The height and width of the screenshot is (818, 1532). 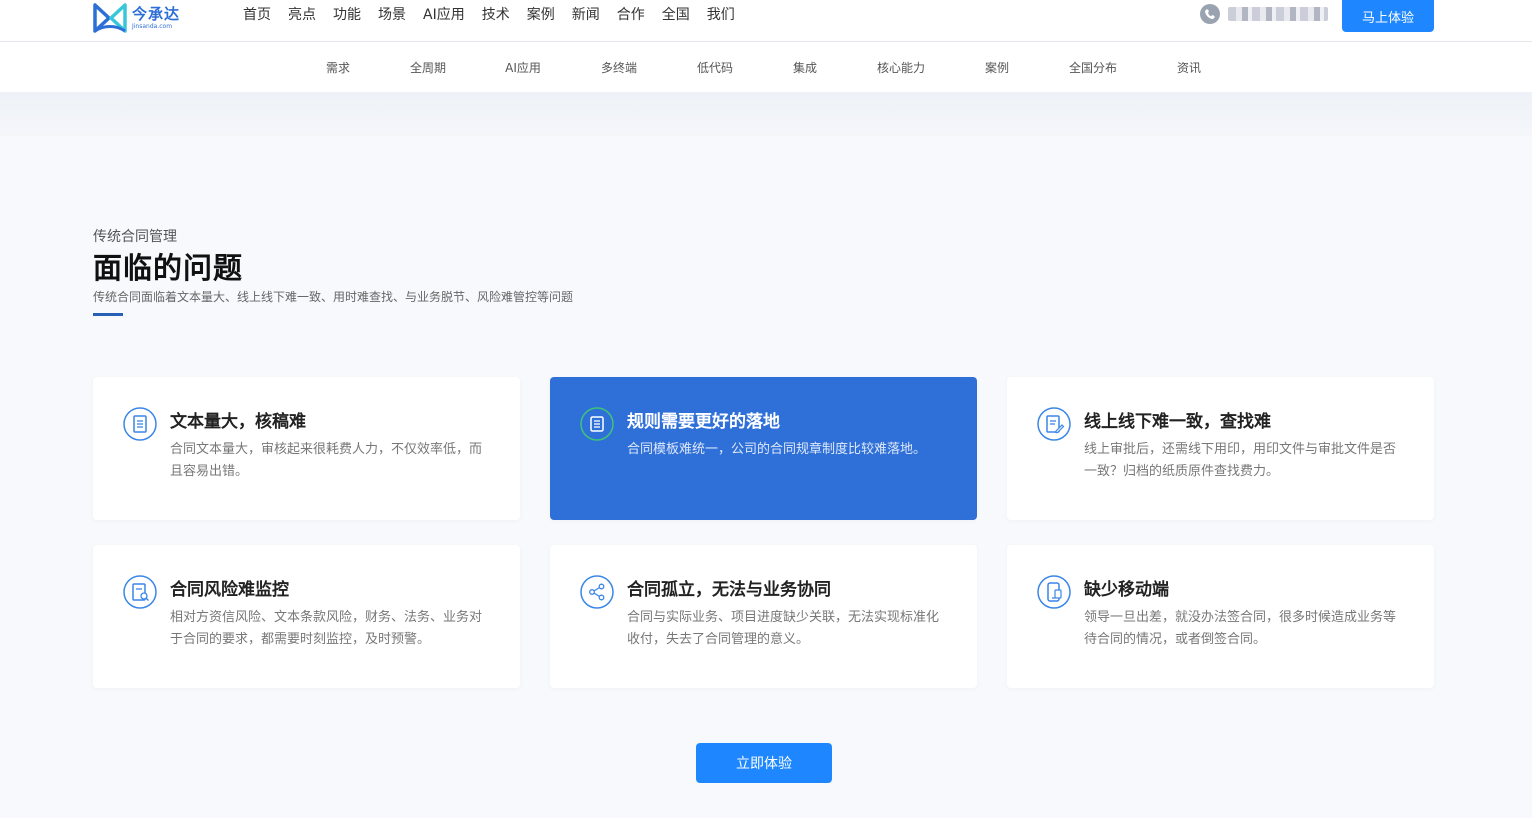 I want to click on nav-item-partner: 合作, so click(x=631, y=14).